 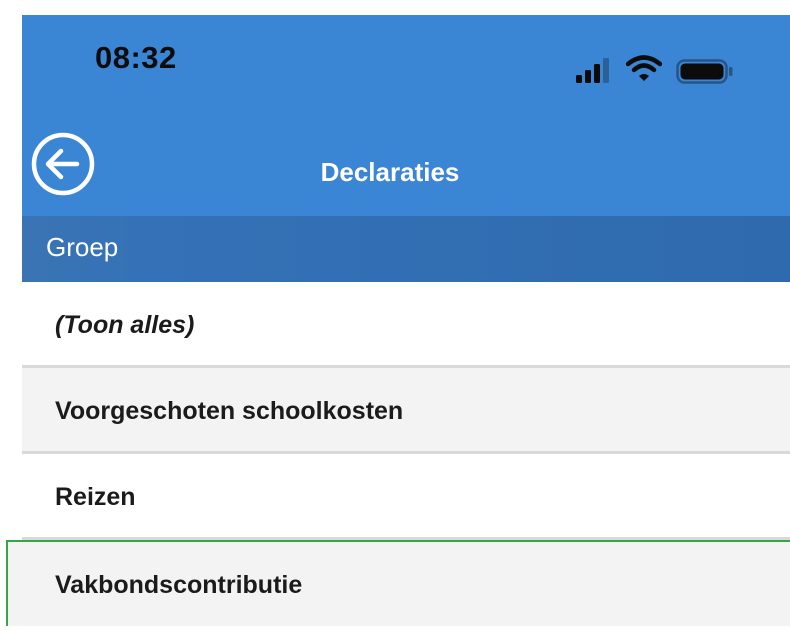 What do you see at coordinates (592, 70) in the screenshot?
I see `signal-icon` at bounding box center [592, 70].